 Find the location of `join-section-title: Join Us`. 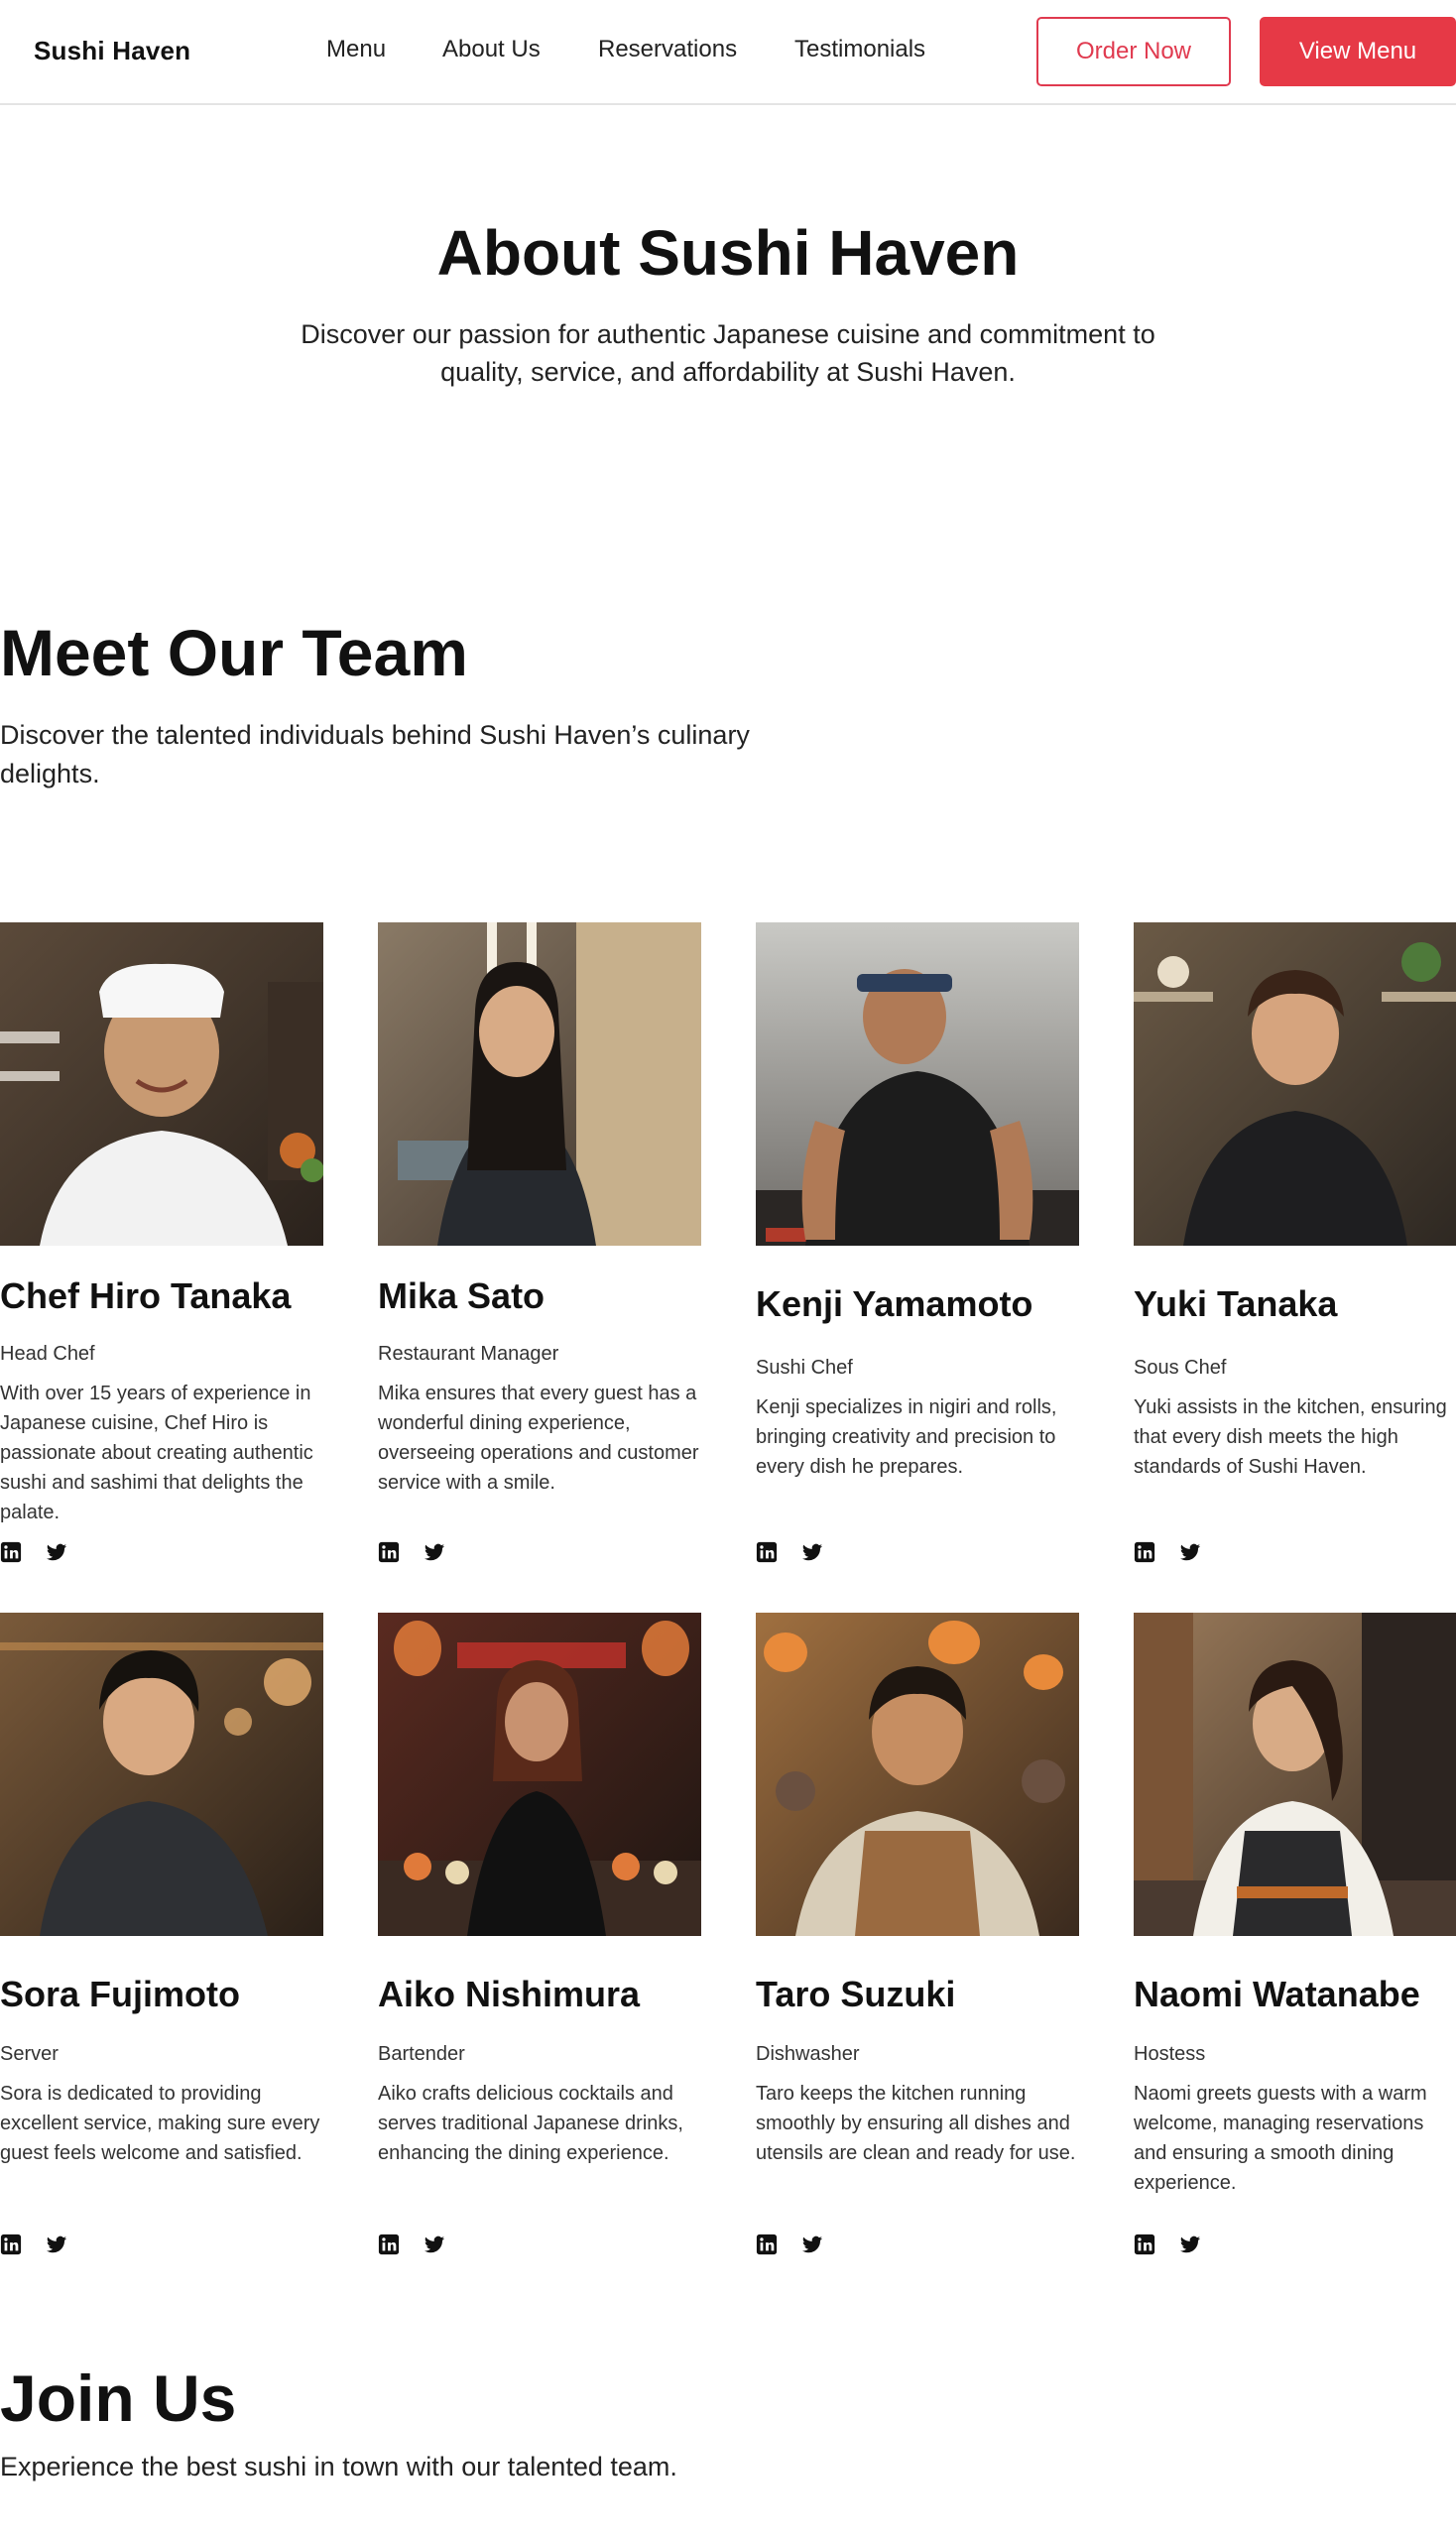

join-section-title: Join Us is located at coordinates (118, 2398).